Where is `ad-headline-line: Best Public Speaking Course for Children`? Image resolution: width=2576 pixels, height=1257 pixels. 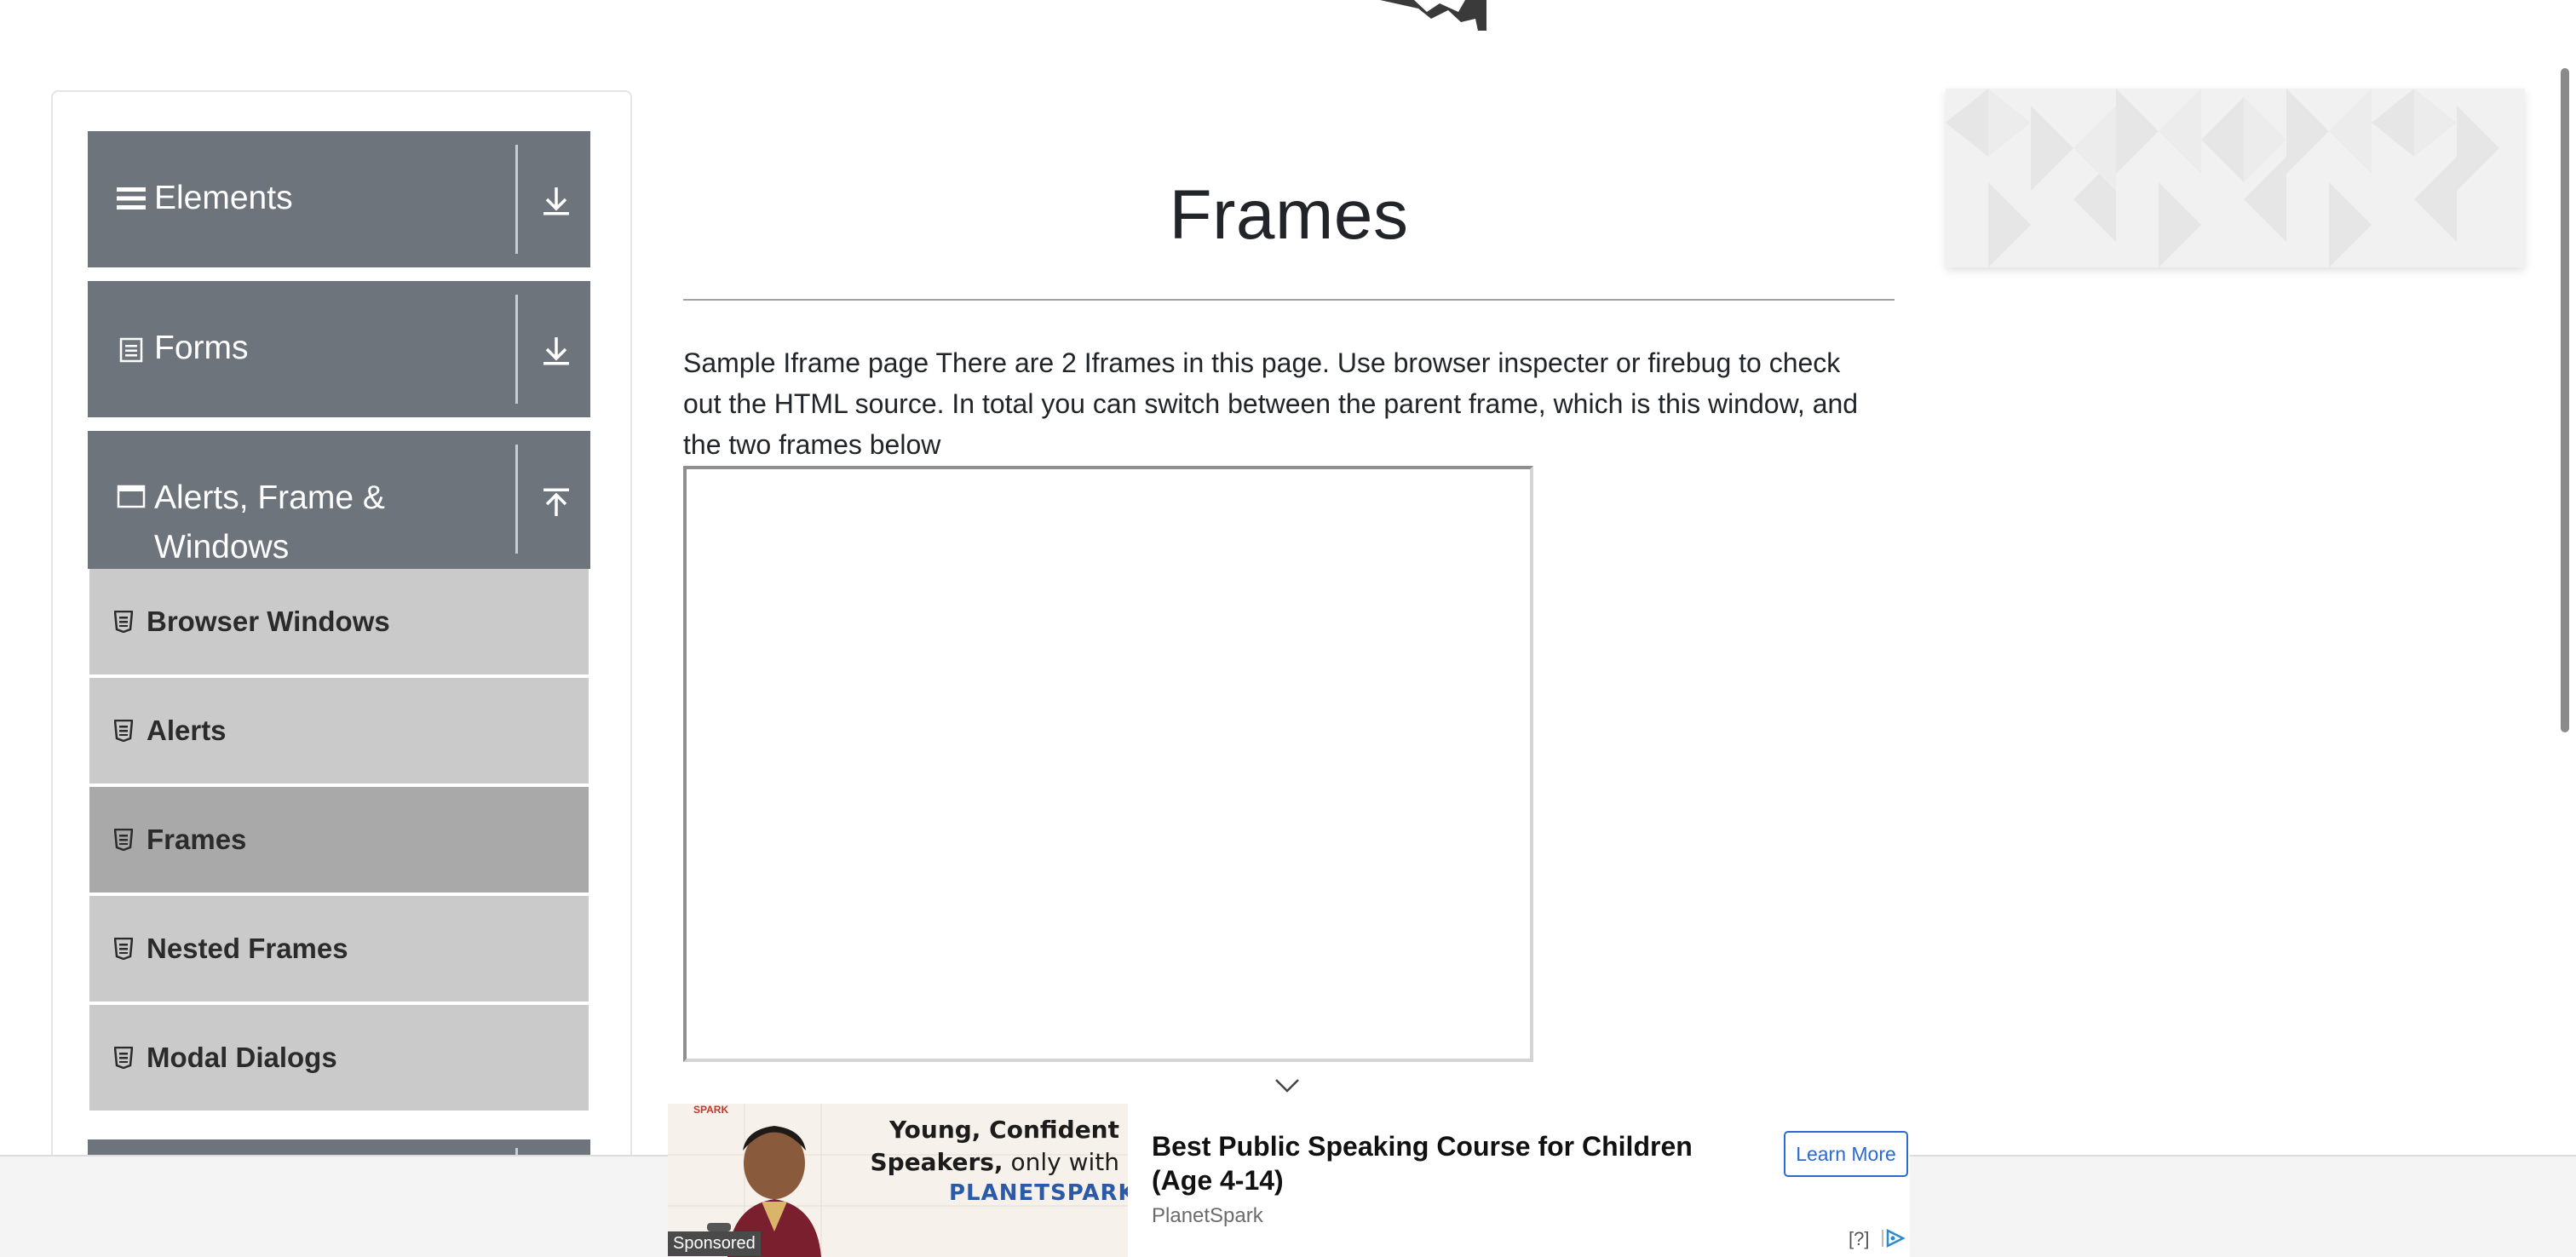
ad-headline-line: Best Public Speaking Course for Children is located at coordinates (1423, 1146).